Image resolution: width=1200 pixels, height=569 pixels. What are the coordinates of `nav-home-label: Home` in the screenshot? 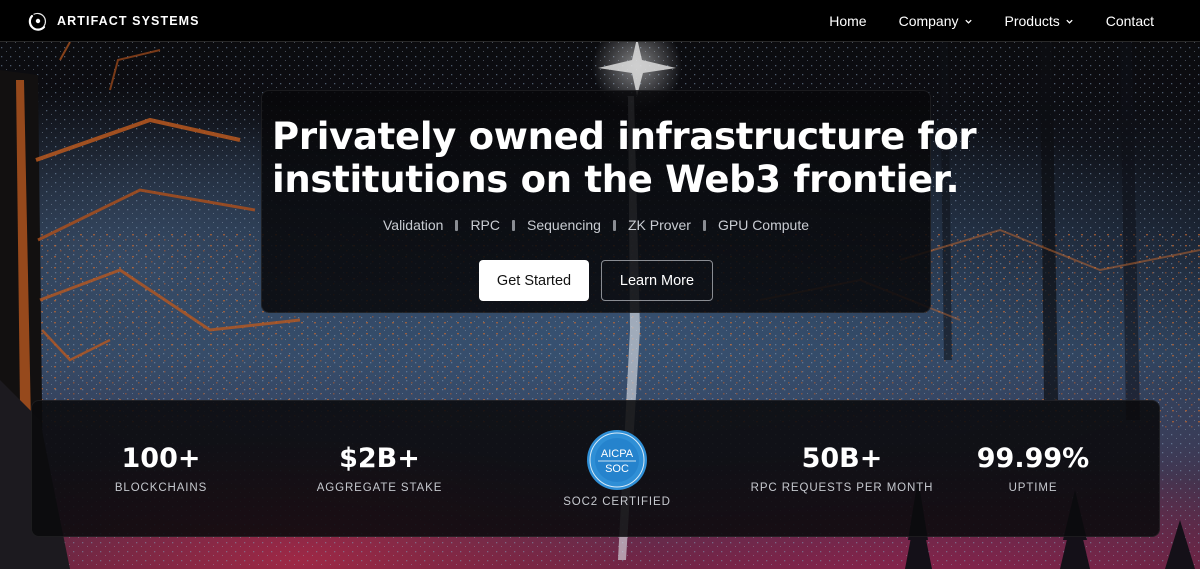 It's located at (848, 21).